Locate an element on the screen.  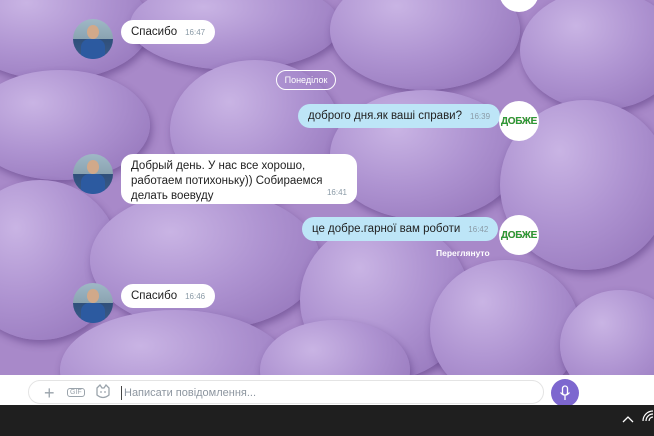
text-caret is located at coordinates (121, 393).